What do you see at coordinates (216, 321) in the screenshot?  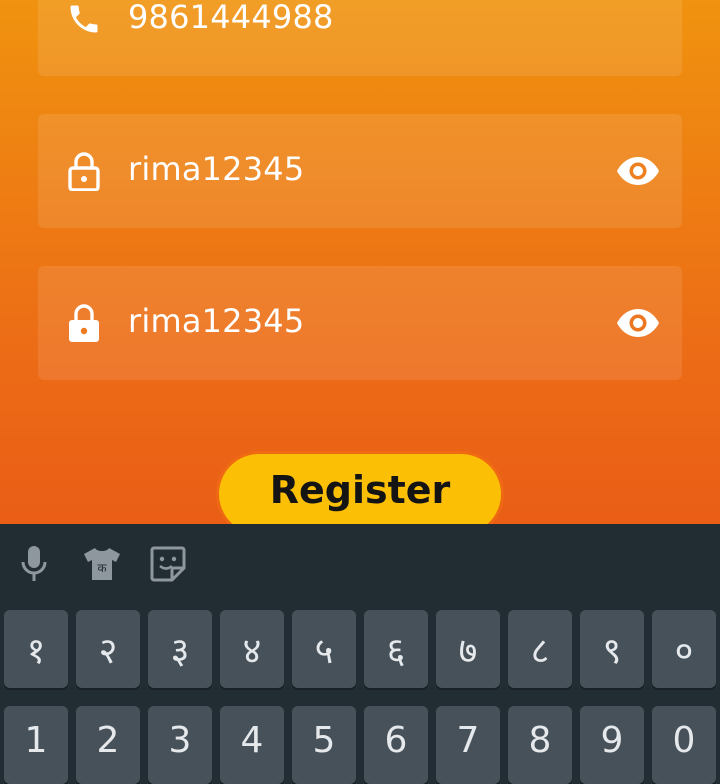 I see `confirm-password-value: rima12345` at bounding box center [216, 321].